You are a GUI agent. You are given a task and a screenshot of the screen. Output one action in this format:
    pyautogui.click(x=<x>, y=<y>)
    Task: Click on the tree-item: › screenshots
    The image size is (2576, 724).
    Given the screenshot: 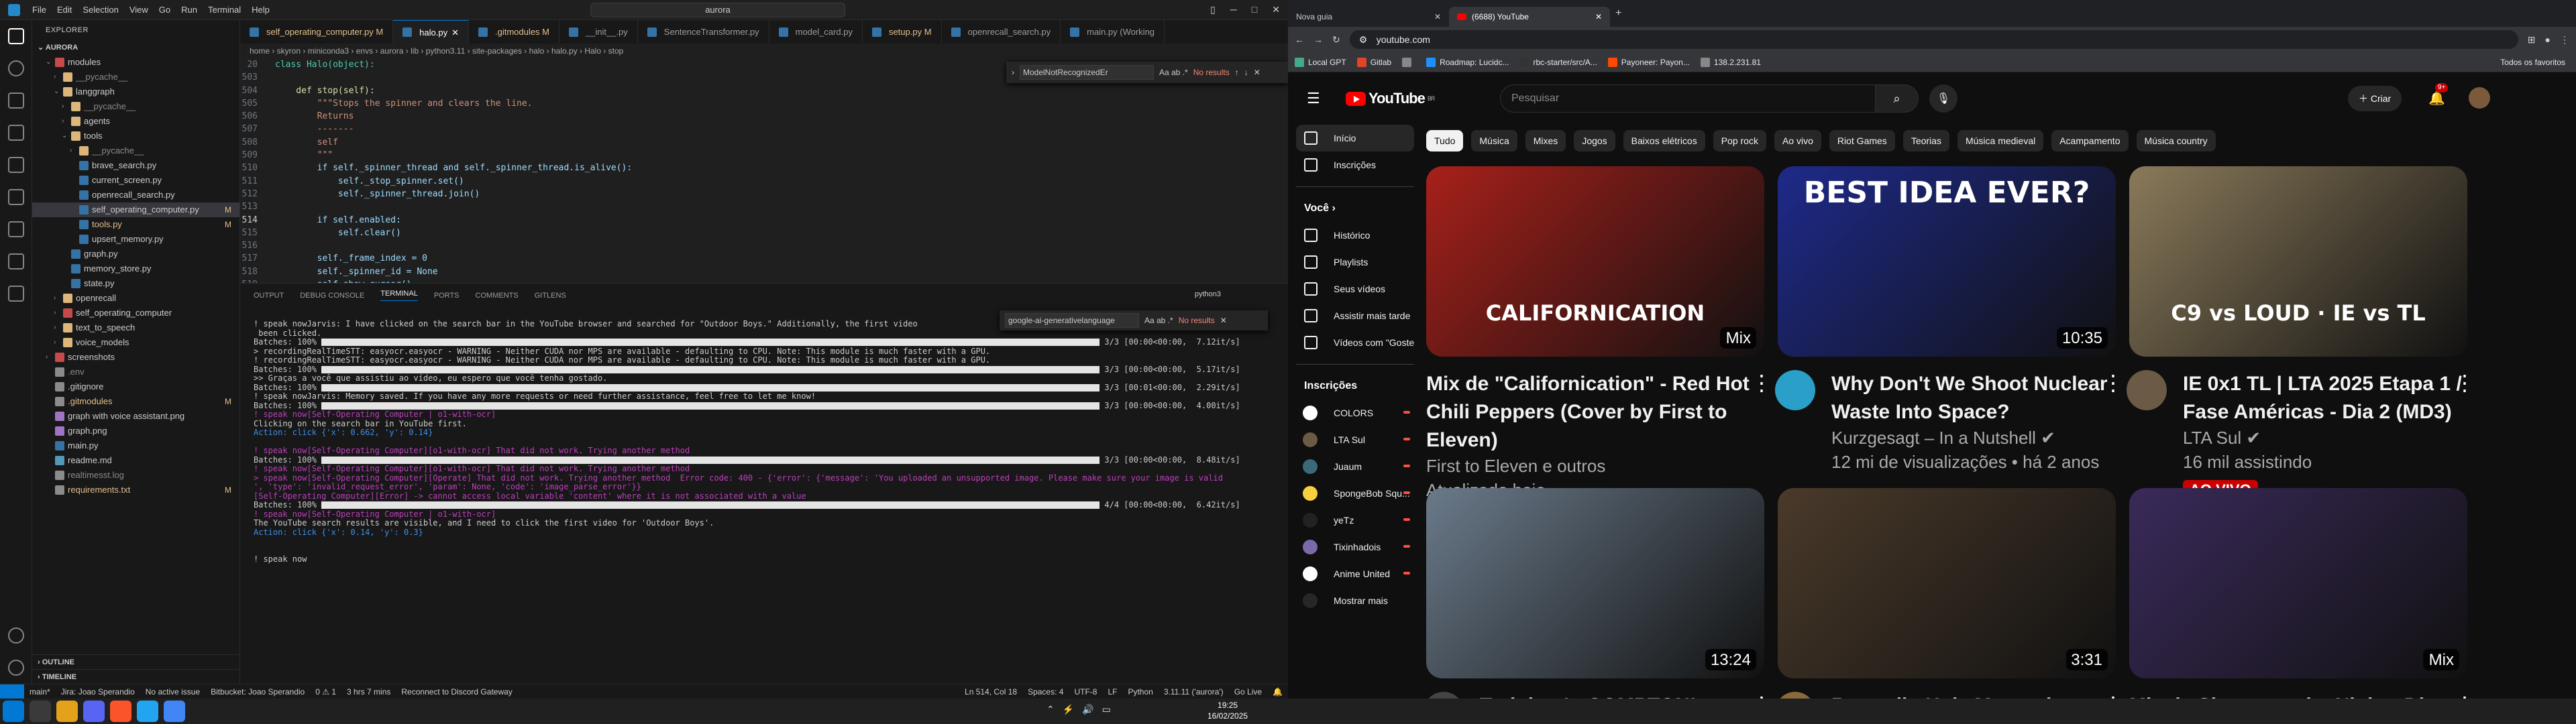 What is the action you would take?
    pyautogui.click(x=135, y=358)
    